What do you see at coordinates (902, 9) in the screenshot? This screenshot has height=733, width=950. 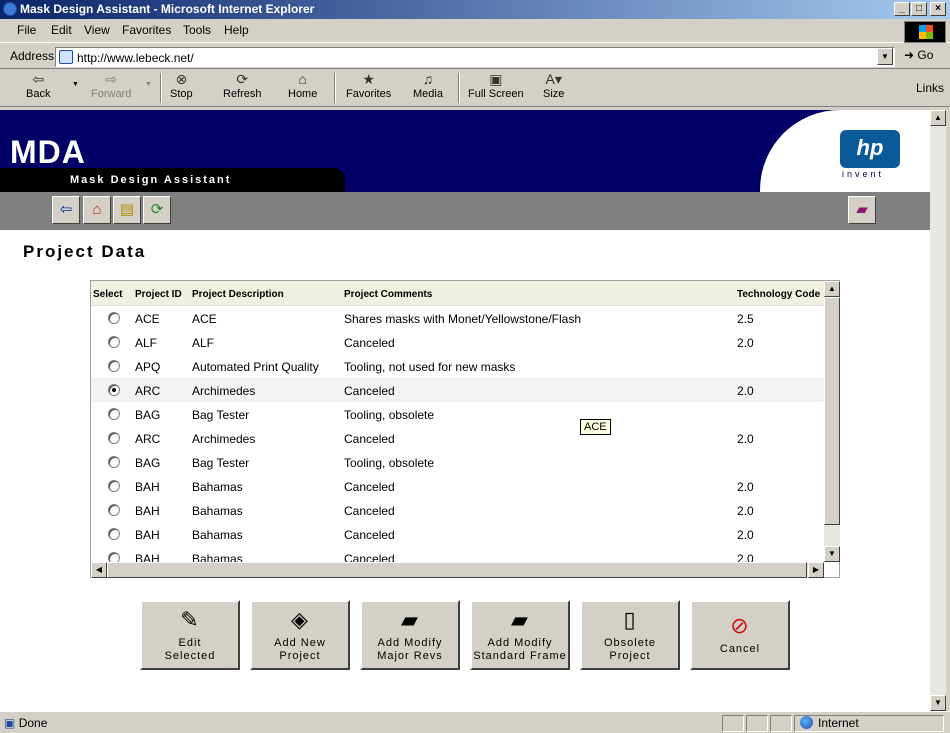 I see `minimize-button: _` at bounding box center [902, 9].